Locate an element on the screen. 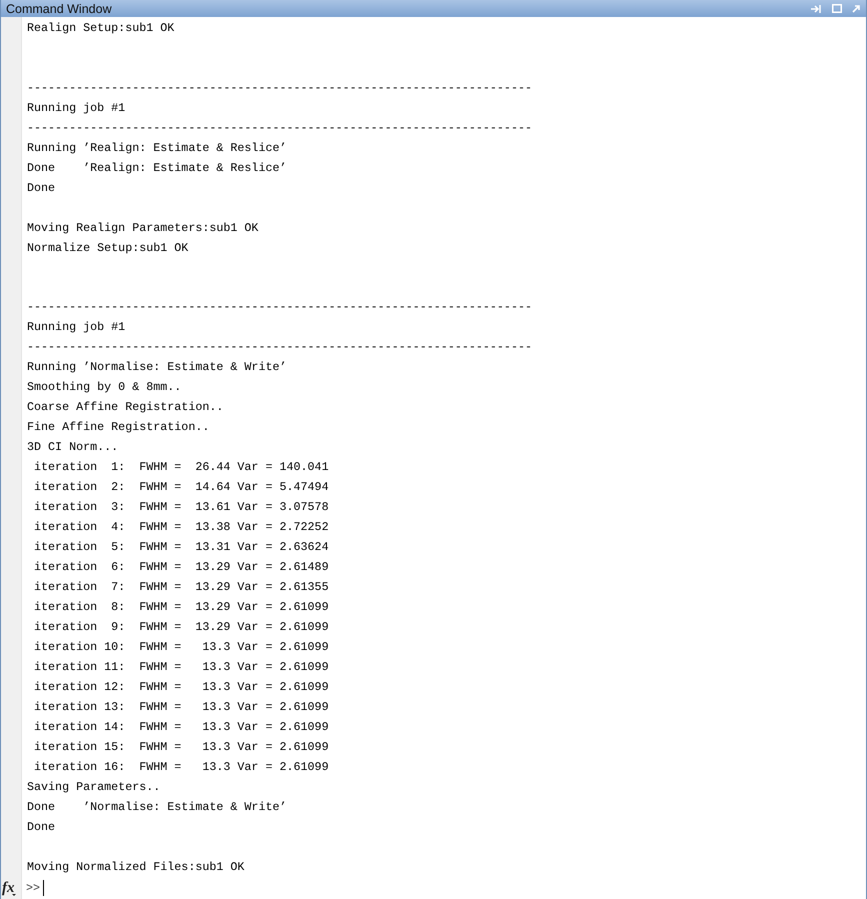 The width and height of the screenshot is (867, 899). output-line: Moving Realign Parameters:sub1 OK is located at coordinates (143, 228).